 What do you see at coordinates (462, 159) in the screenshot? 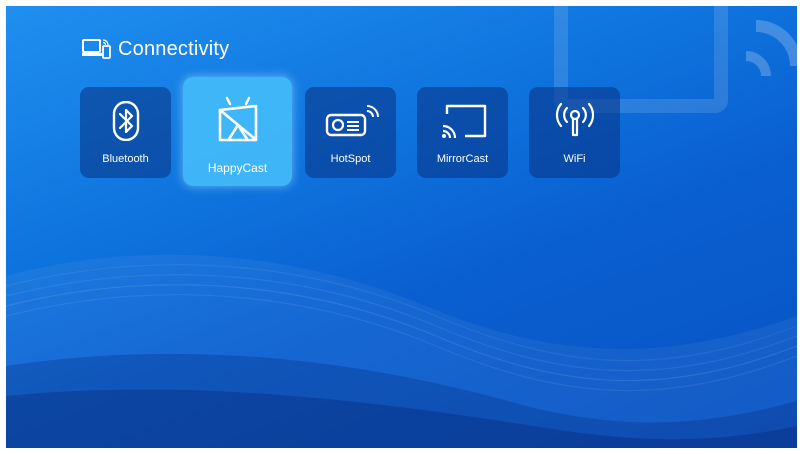
I see `tile-label-mirrorcast: MirrorCast` at bounding box center [462, 159].